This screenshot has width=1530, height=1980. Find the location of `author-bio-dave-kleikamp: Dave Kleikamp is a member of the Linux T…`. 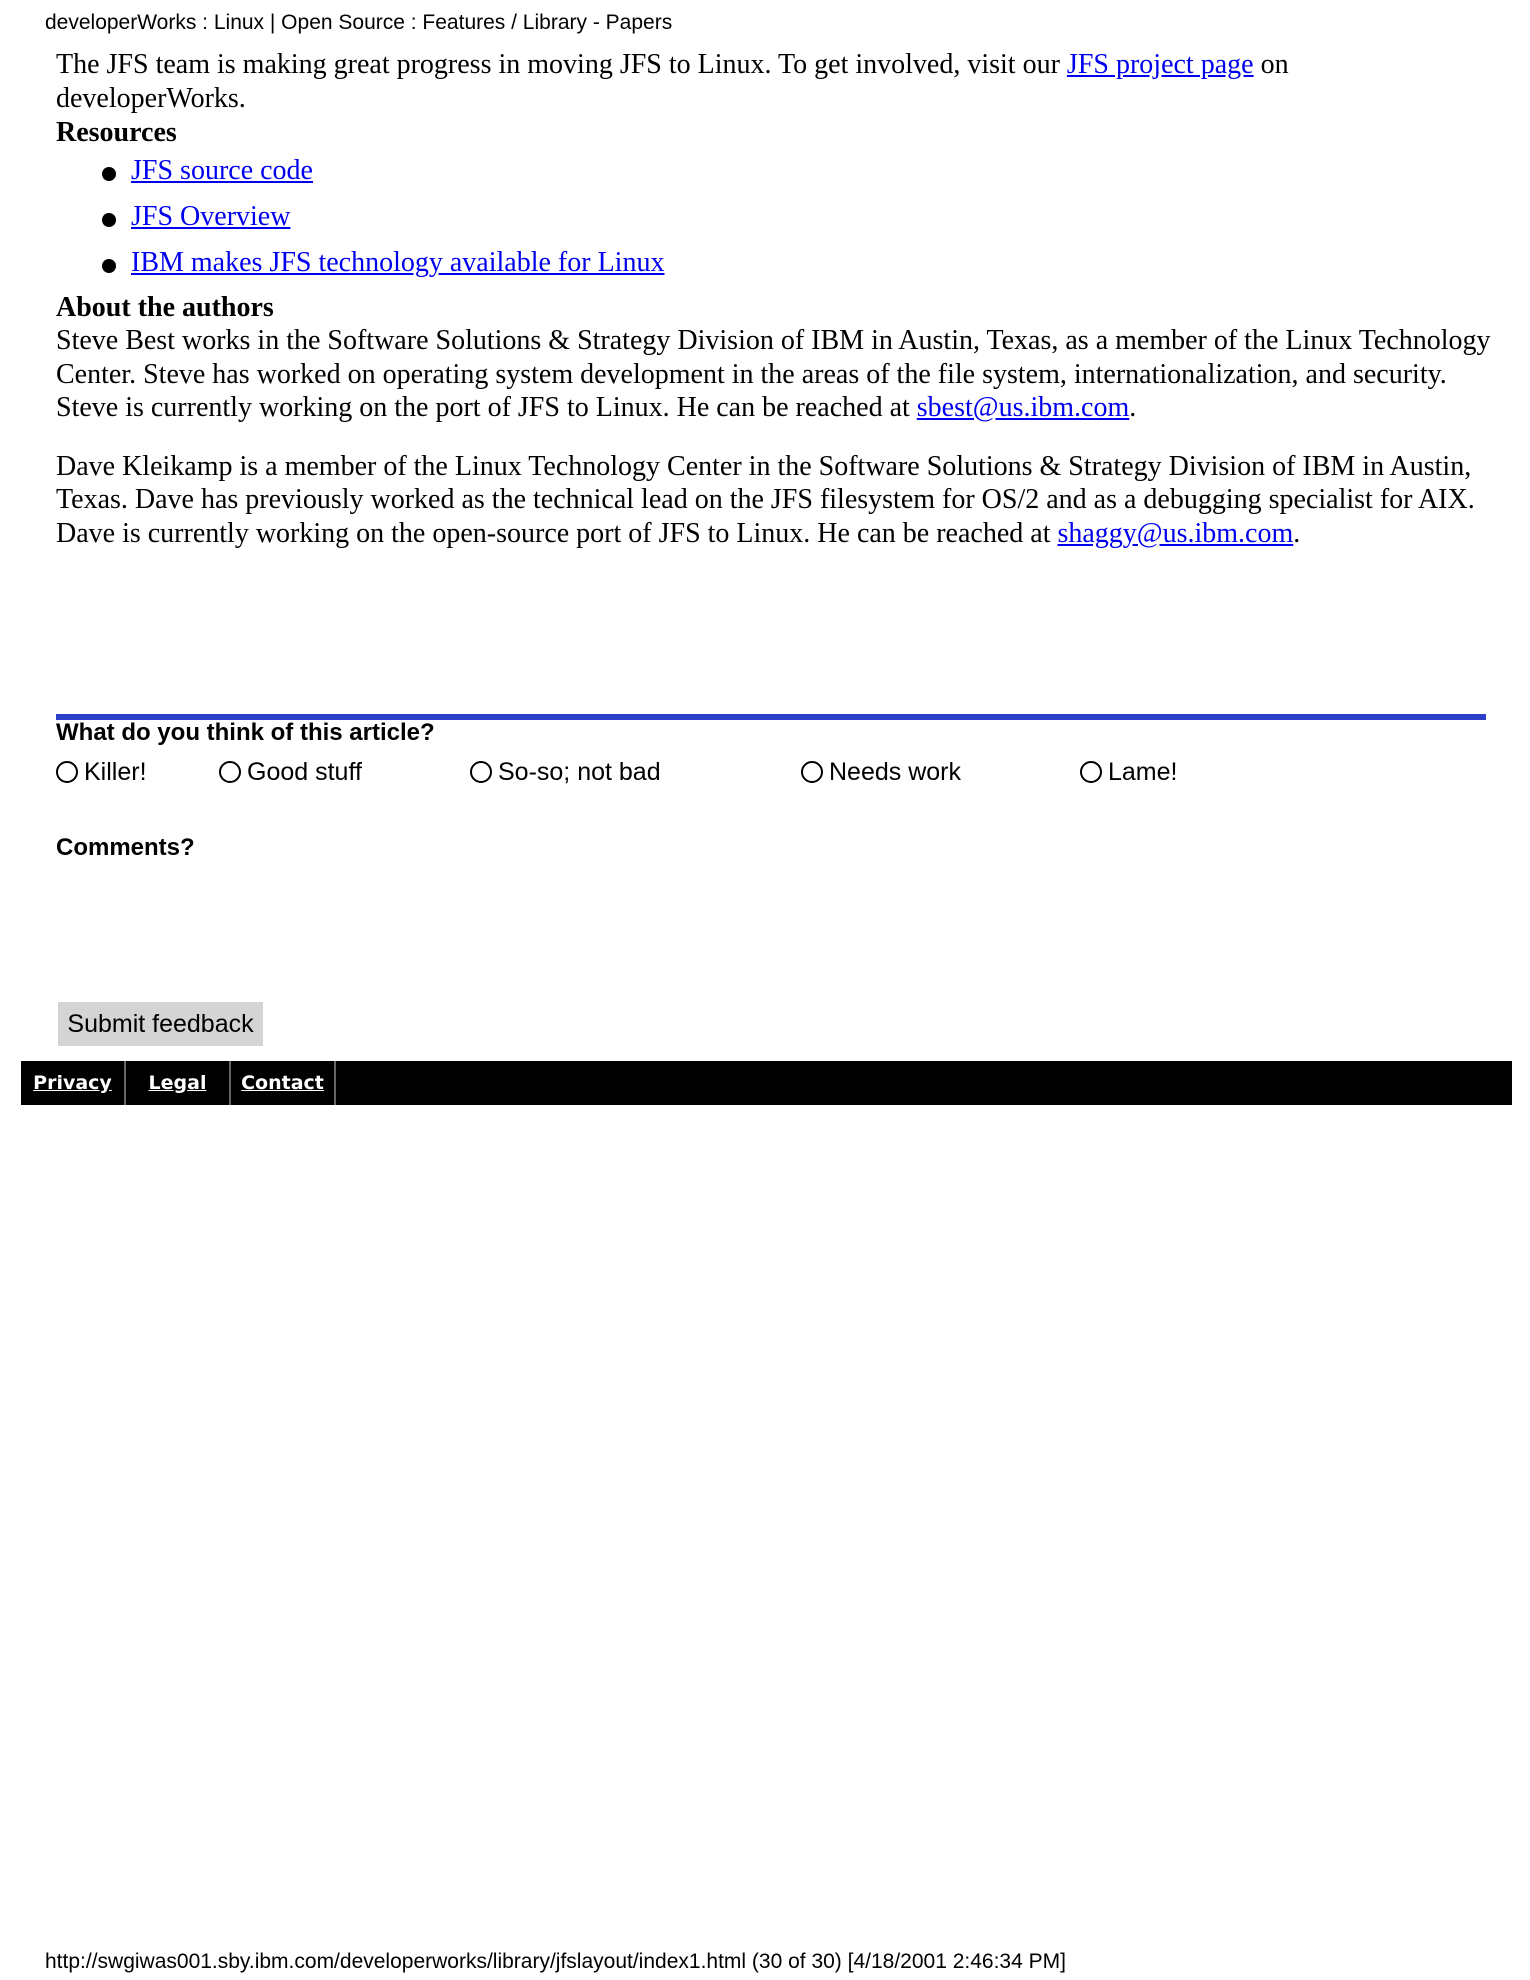

author-bio-dave-kleikamp: Dave Kleikamp is a member of the Linux T… is located at coordinates (776, 500).